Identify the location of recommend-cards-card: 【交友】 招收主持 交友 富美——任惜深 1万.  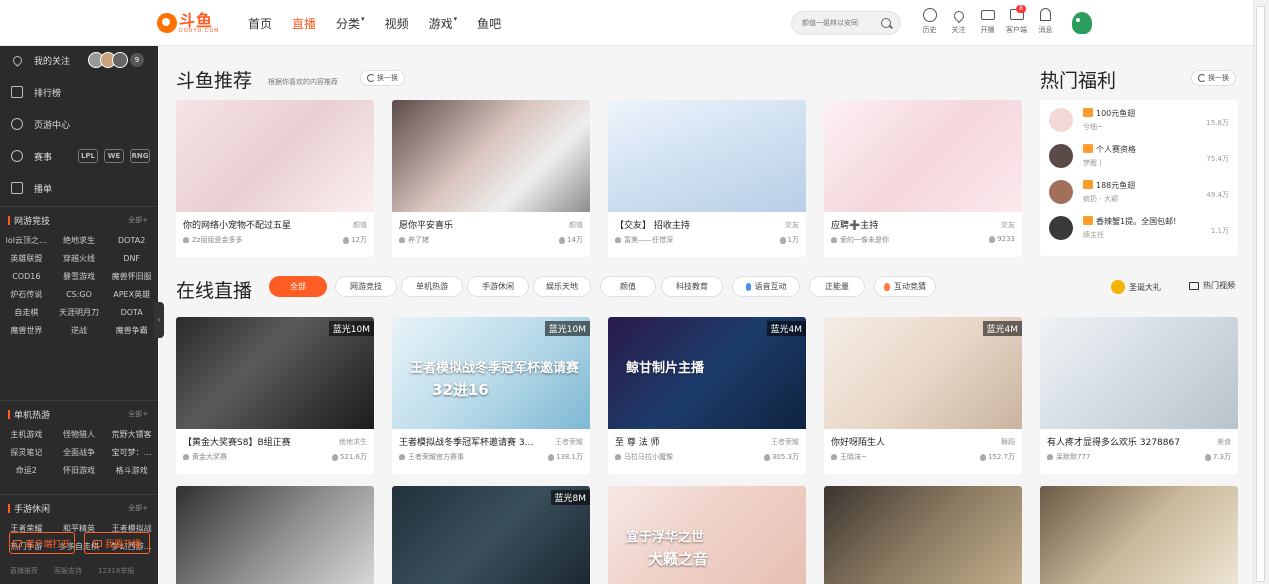
(707, 178).